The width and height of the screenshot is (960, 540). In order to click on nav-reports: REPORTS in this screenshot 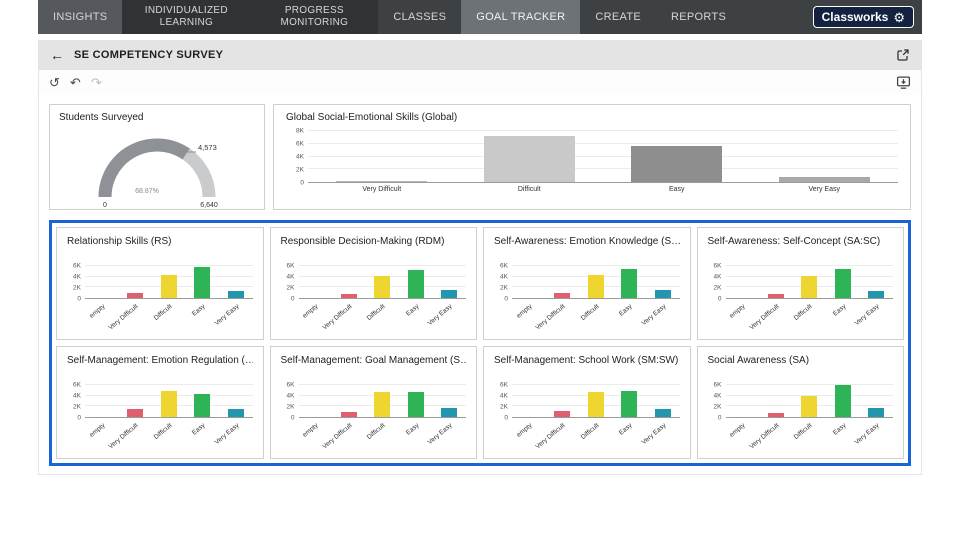, I will do `click(698, 17)`.